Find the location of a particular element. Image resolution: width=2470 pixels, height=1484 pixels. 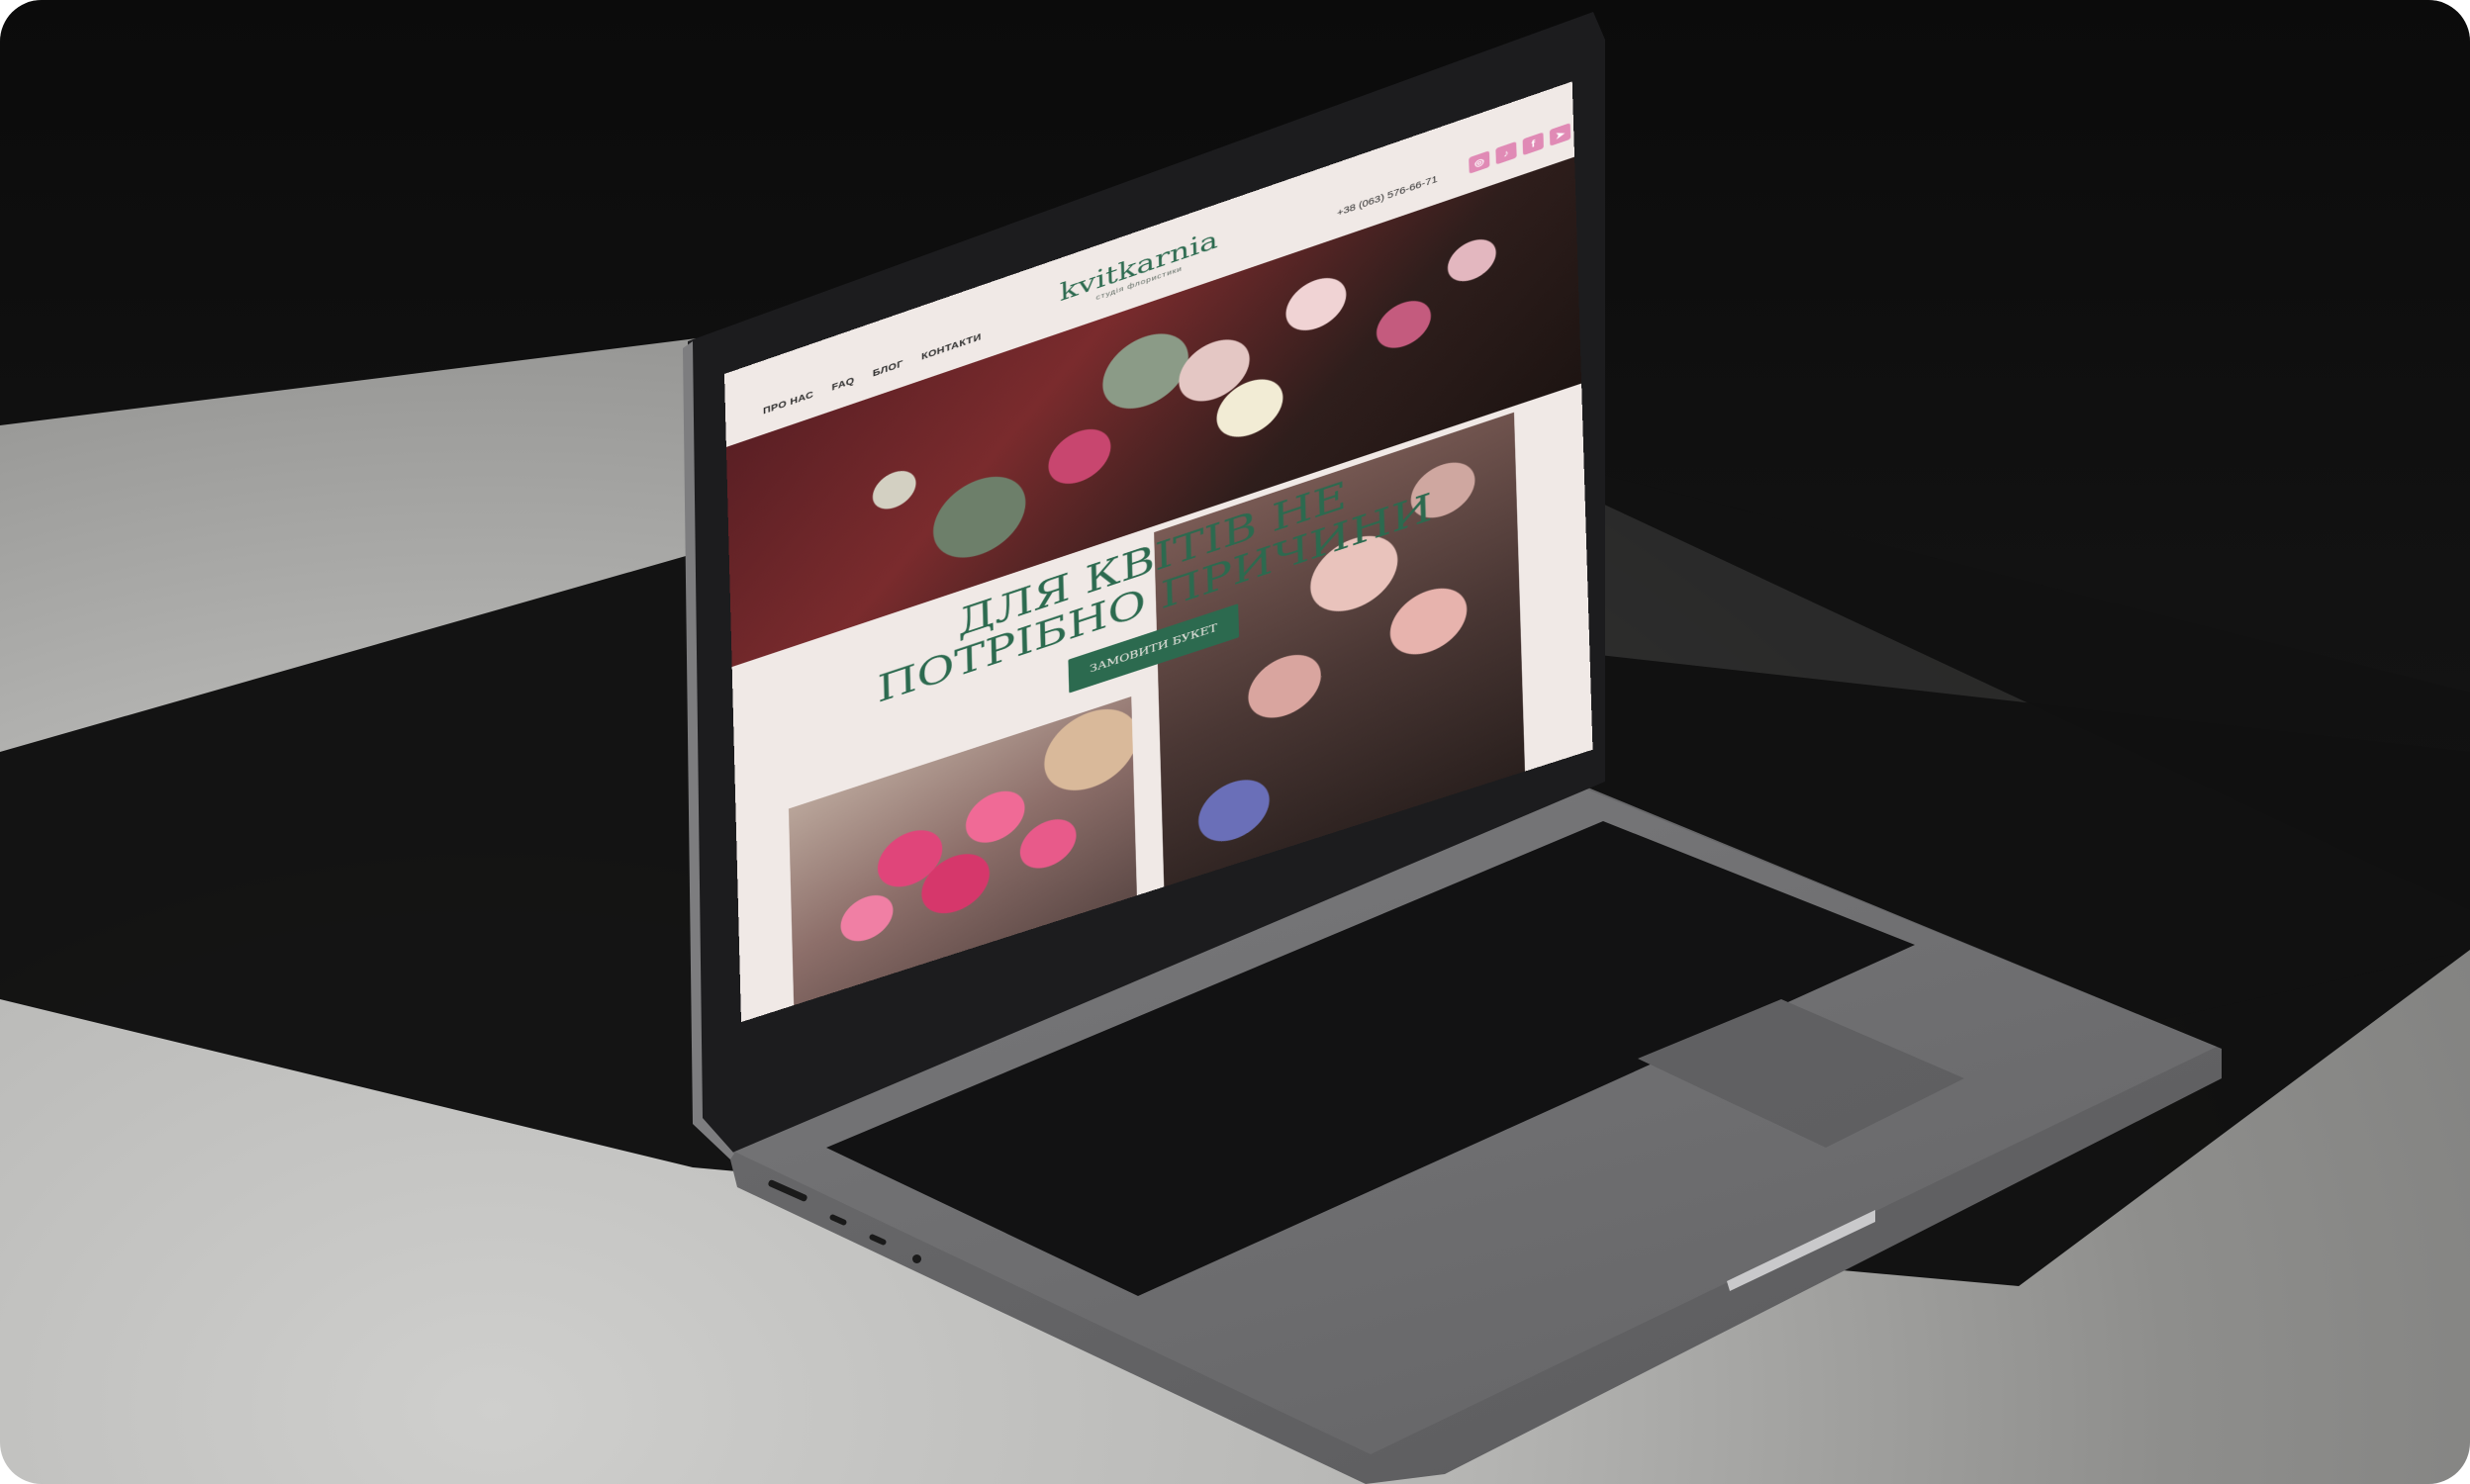

headphone-jack is located at coordinates (916, 1258).